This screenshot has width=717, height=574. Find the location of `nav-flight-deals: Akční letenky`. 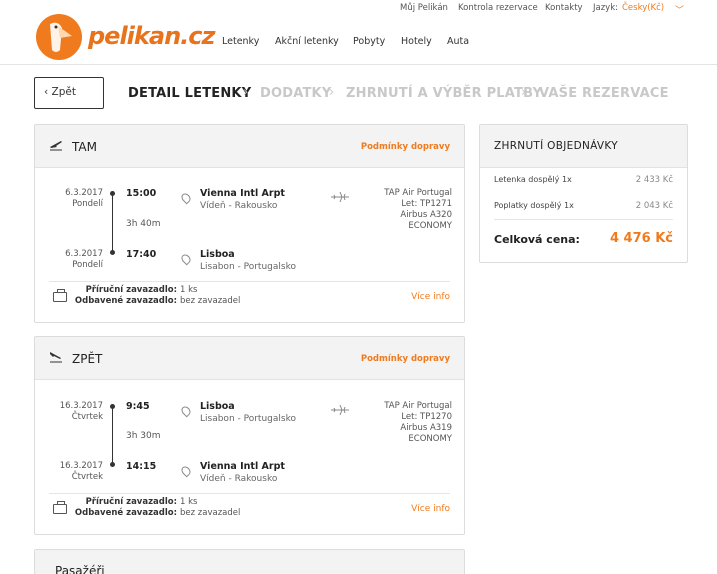

nav-flight-deals: Akční letenky is located at coordinates (307, 41).